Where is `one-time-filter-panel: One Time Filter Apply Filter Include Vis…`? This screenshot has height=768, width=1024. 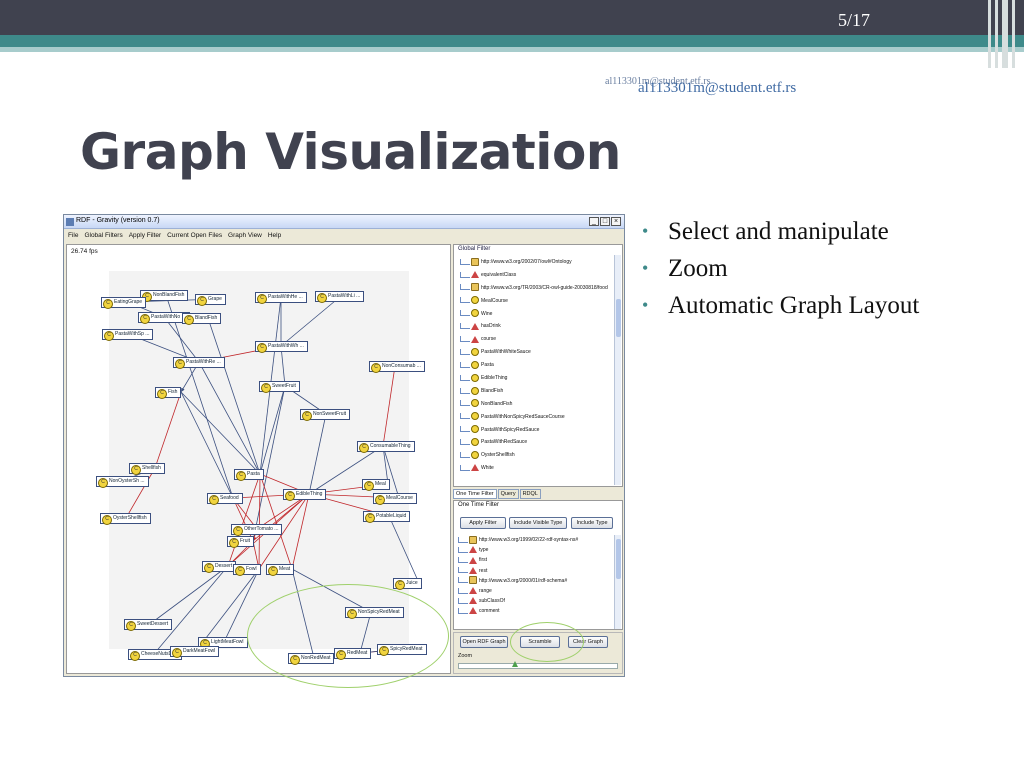
one-time-filter-panel: One Time Filter Apply Filter Include Vis… is located at coordinates (538, 565).